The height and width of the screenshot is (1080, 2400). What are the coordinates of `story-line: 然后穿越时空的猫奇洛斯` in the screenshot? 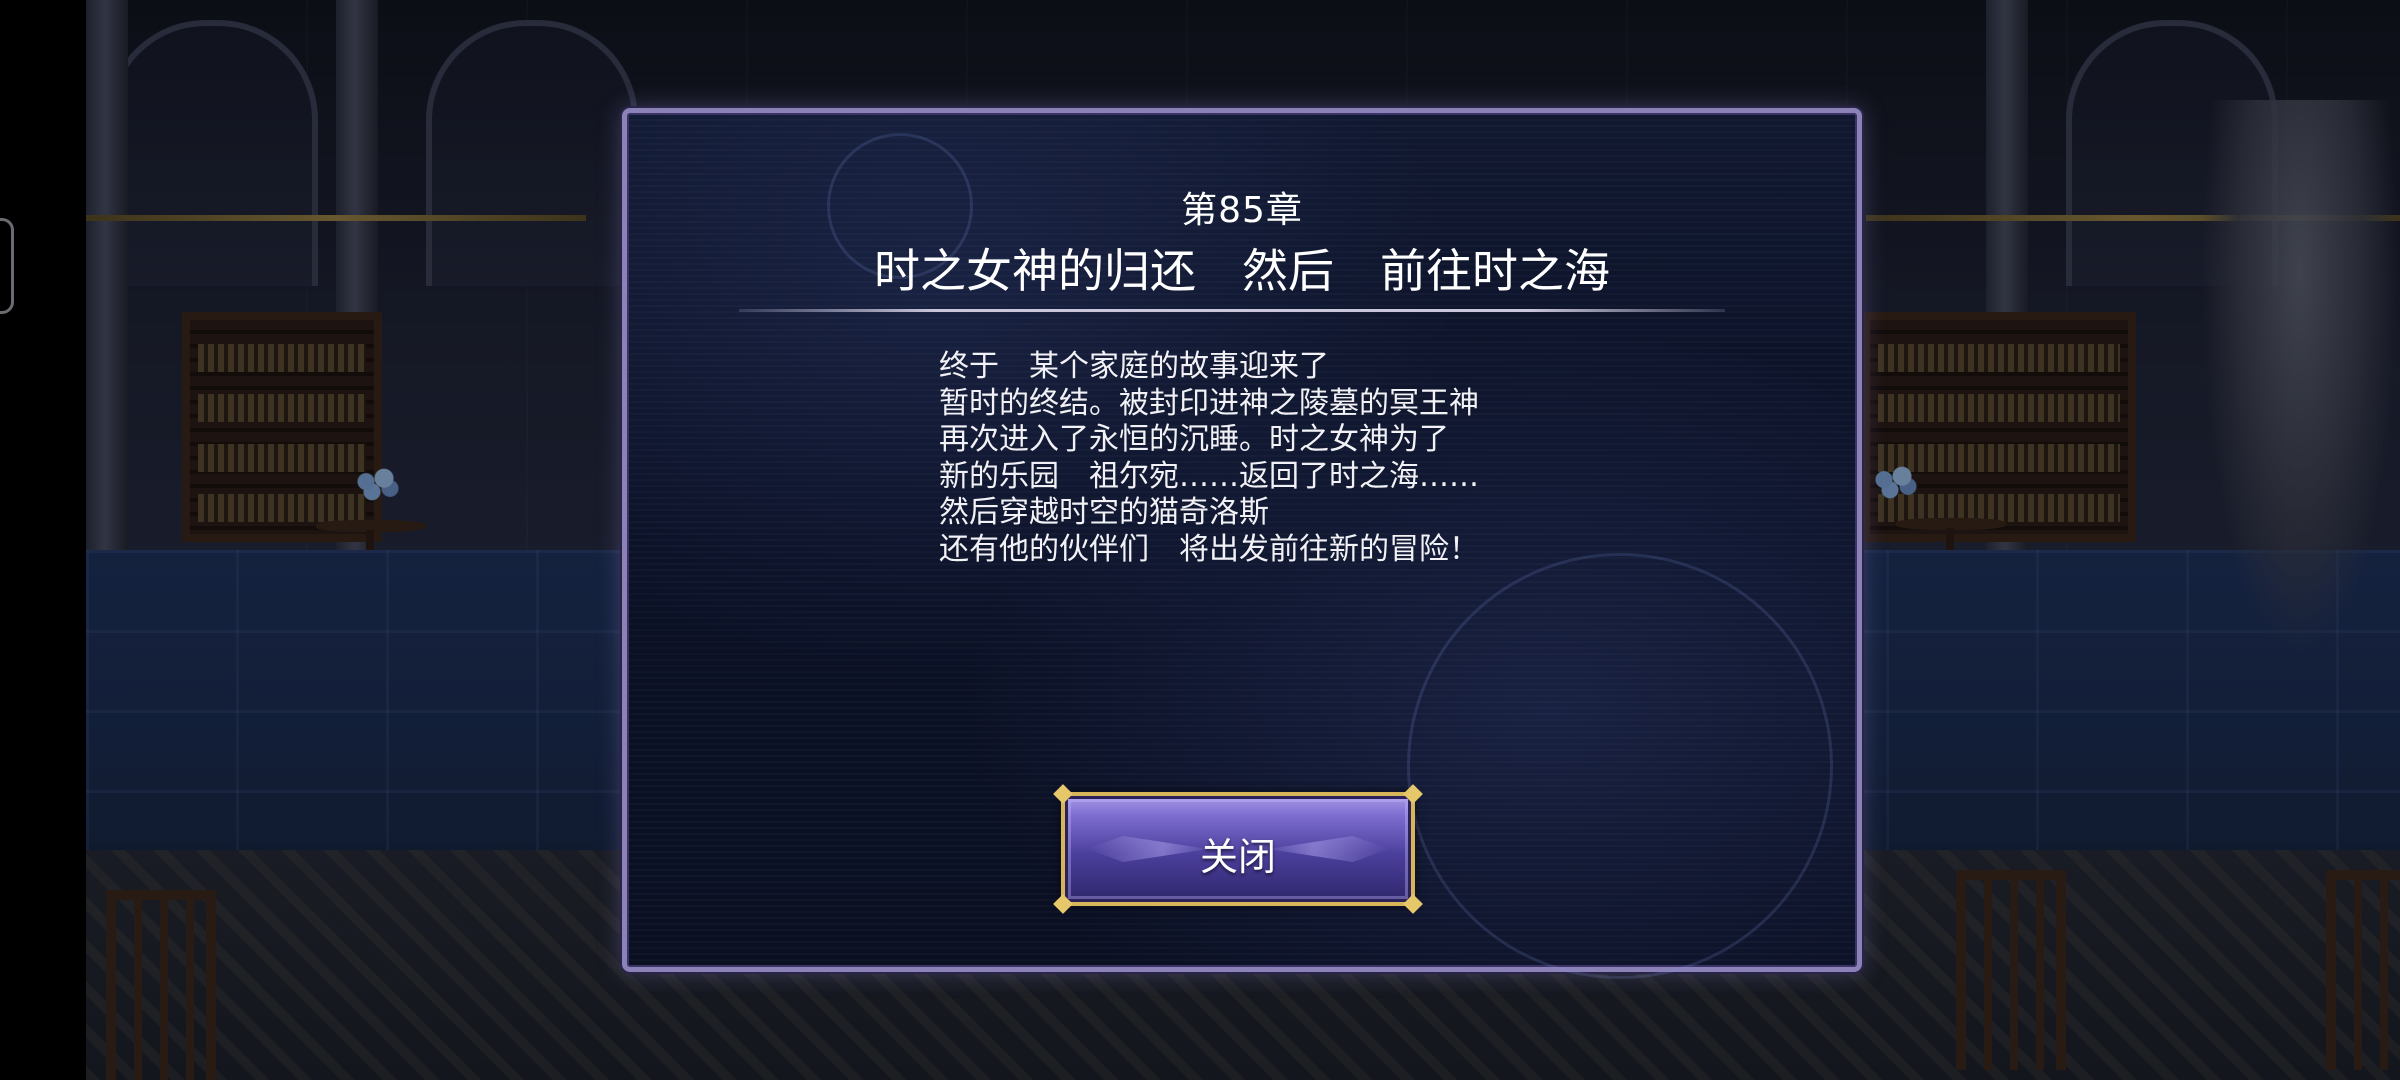 It's located at (1104, 512).